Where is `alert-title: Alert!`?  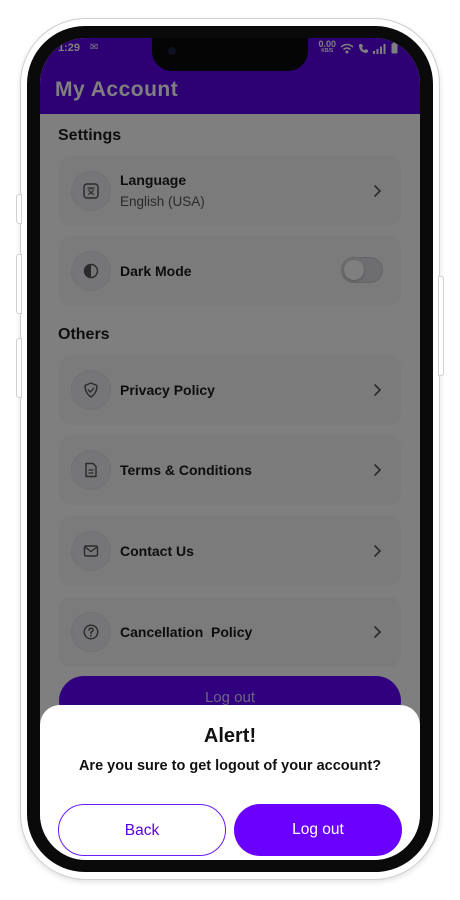
alert-title: Alert! is located at coordinates (230, 736).